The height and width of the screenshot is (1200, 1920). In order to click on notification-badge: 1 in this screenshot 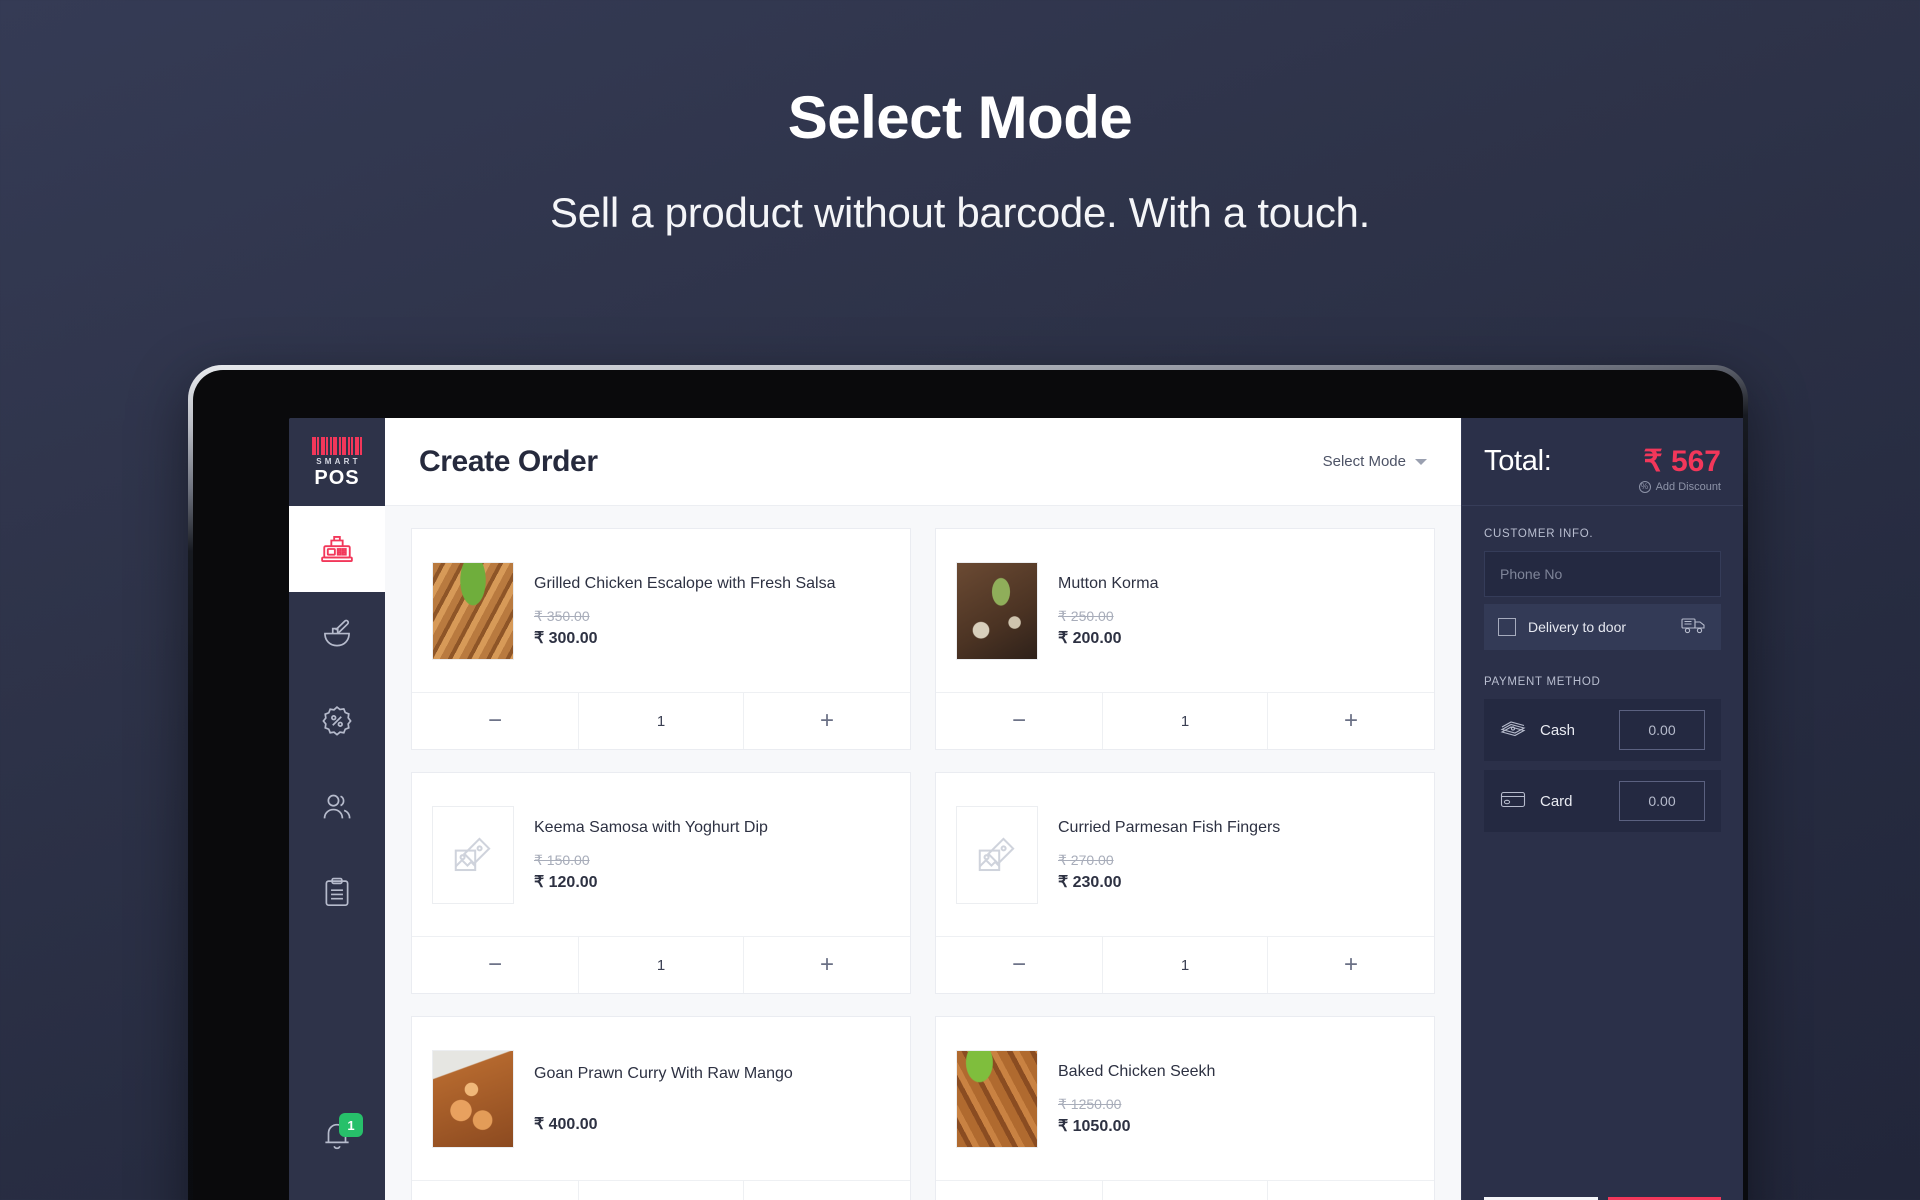, I will do `click(351, 1125)`.